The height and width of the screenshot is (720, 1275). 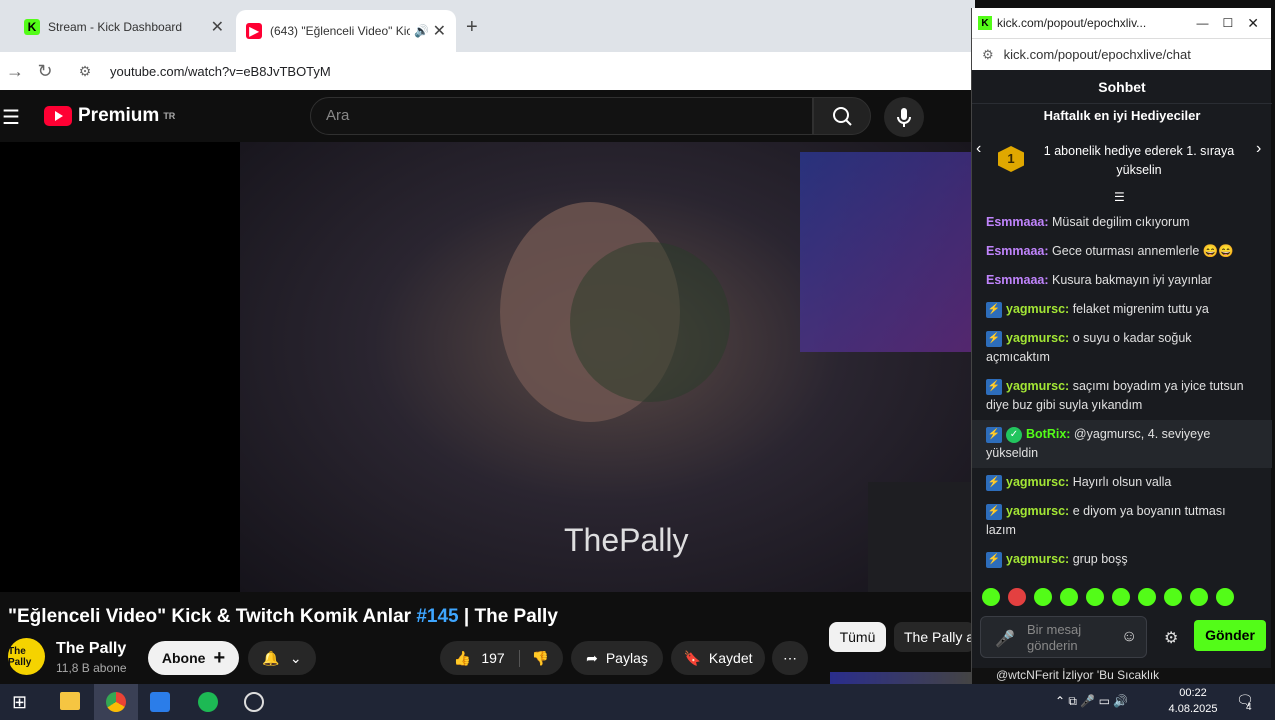 I want to click on chat-message: ⚡ yagmursc: felaket migrenim tuttu ya, so click(x=1122, y=309).